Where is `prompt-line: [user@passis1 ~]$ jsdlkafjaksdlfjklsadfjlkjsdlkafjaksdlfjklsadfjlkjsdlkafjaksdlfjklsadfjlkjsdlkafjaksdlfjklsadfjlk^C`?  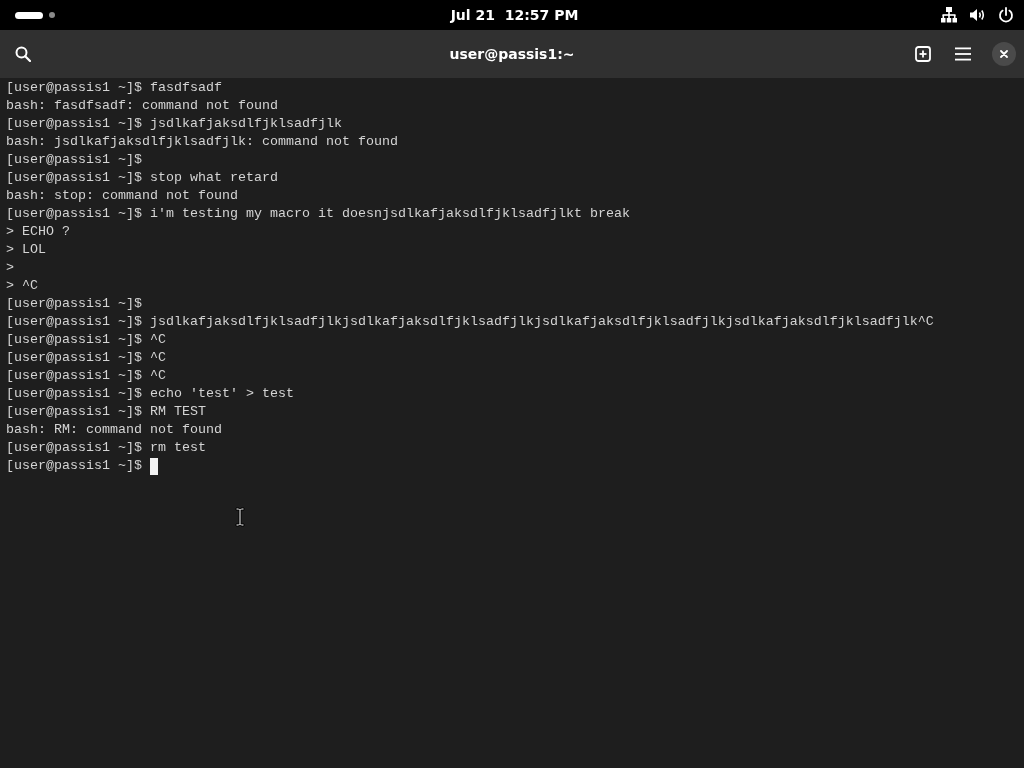 prompt-line: [user@passis1 ~]$ jsdlkafjaksdlfjklsadfjlkjsdlkafjaksdlfjklsadfjlkjsdlkafjaksdlfjklsadfjlkjsdlkafjaksdlfjklsadfjlk^C is located at coordinates (470, 322).